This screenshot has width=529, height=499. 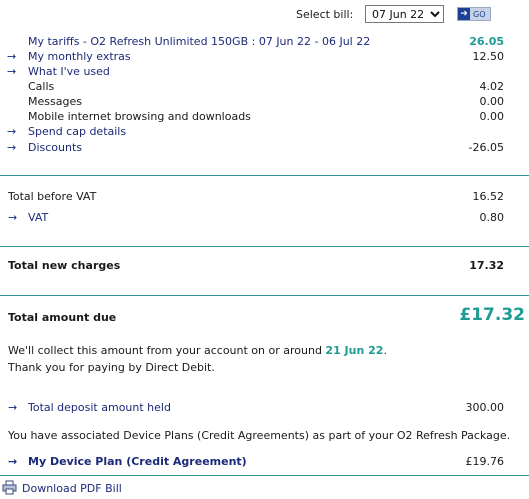 What do you see at coordinates (492, 86) in the screenshot?
I see `calls-value: 4.02` at bounding box center [492, 86].